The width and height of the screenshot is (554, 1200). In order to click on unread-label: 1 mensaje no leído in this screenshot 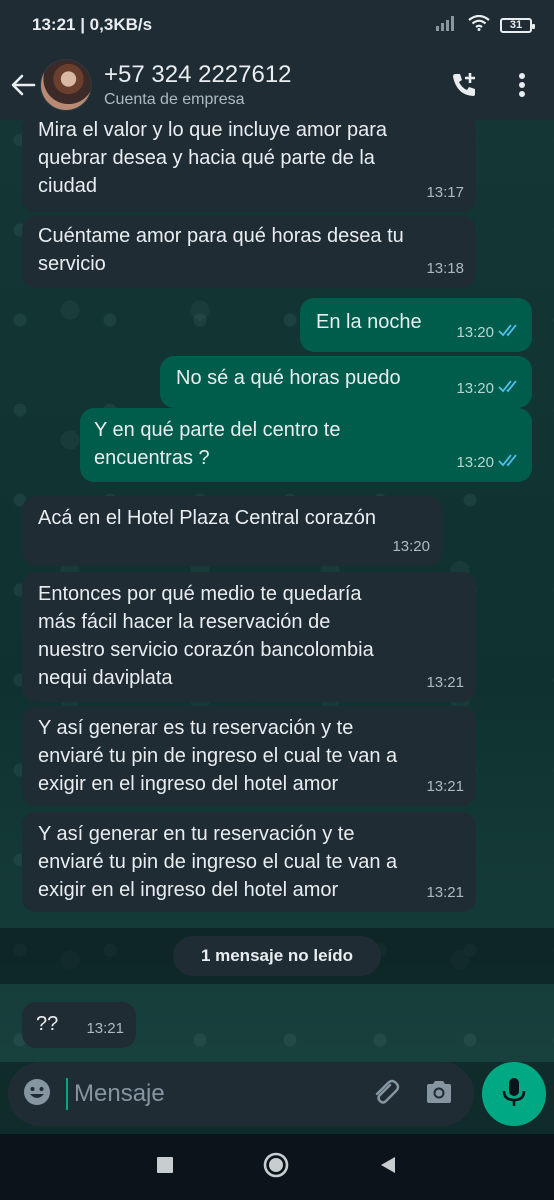, I will do `click(277, 956)`.